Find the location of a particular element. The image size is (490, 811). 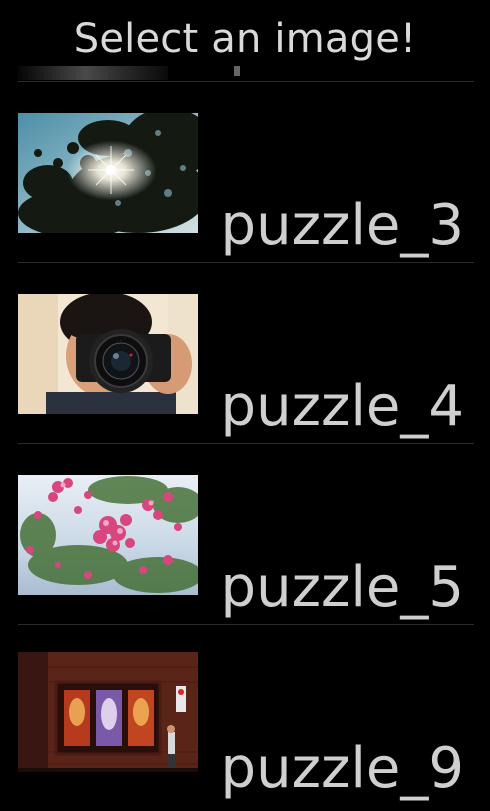

thumbnail-person-with-camera: · is located at coordinates (108, 354).